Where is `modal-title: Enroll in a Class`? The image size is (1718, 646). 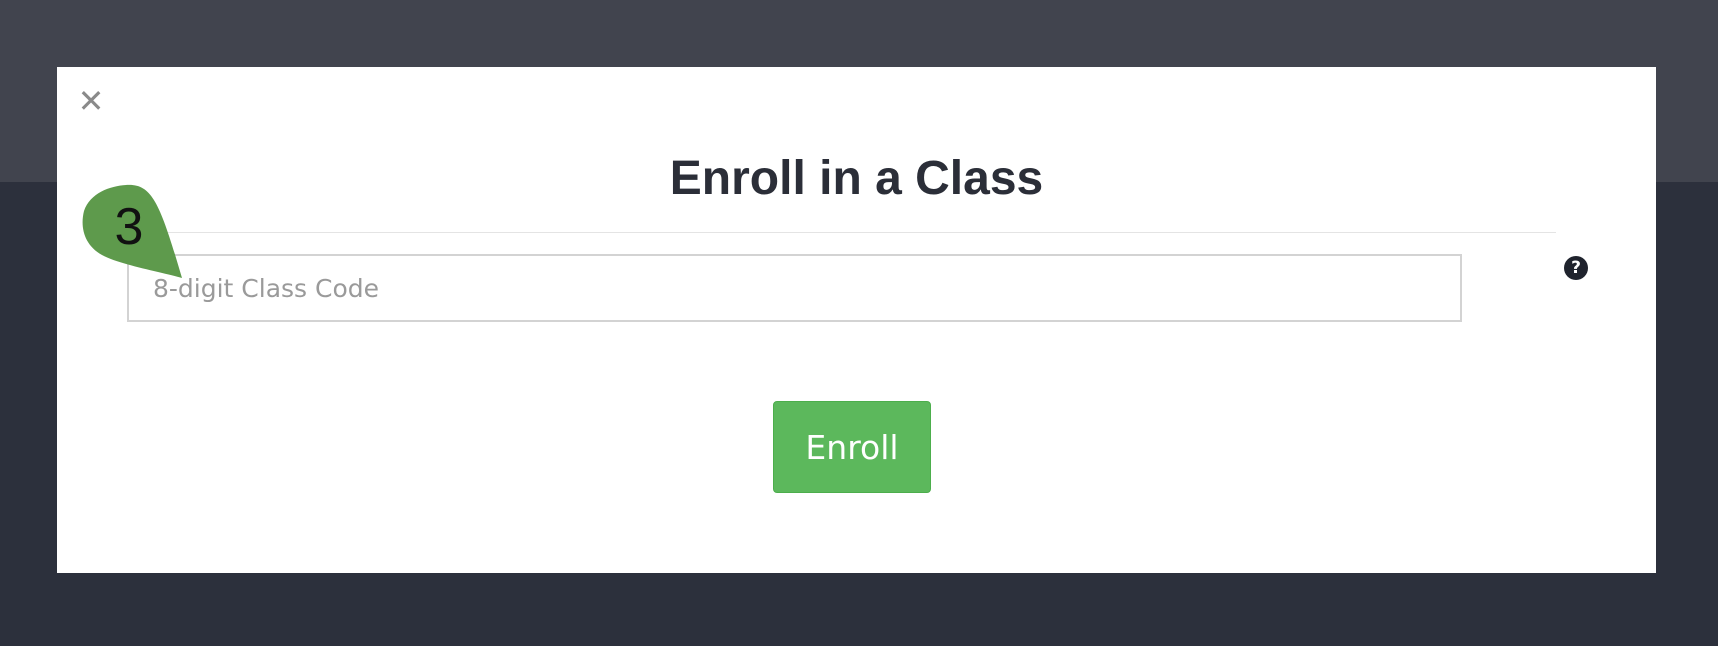 modal-title: Enroll in a Class is located at coordinates (856, 178).